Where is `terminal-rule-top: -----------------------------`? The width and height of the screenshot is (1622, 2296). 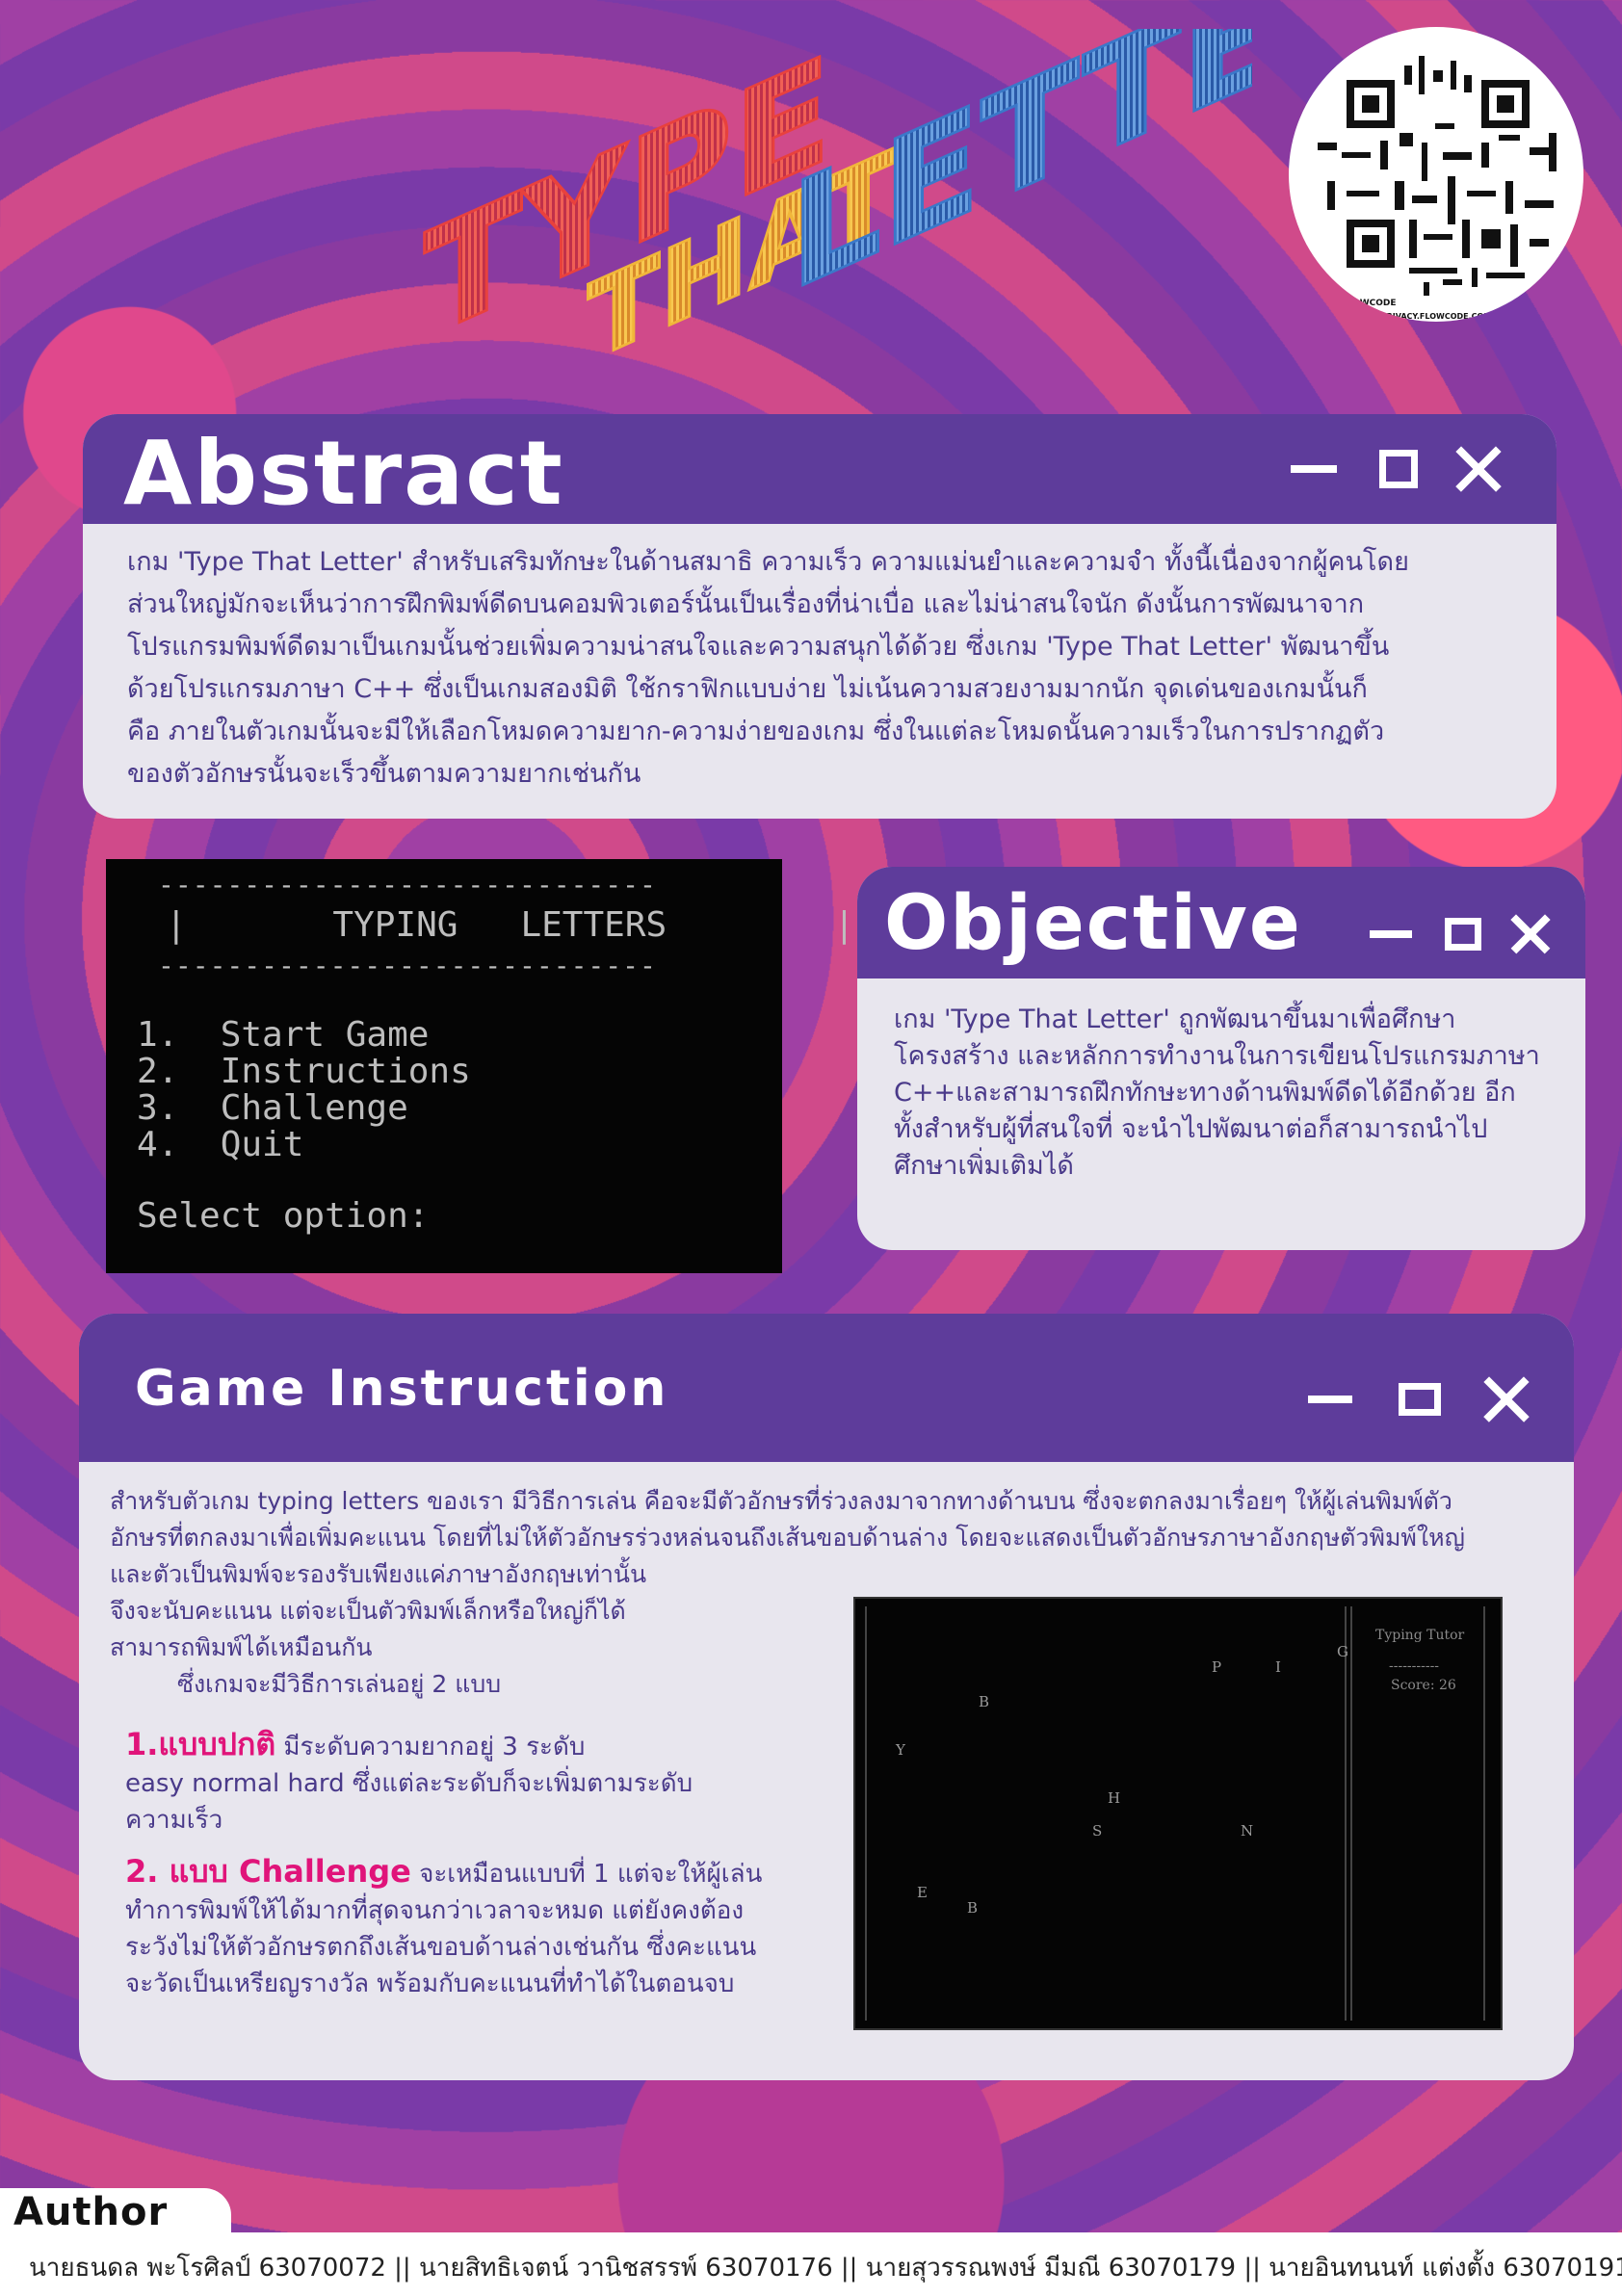 terminal-rule-top: ----------------------------- is located at coordinates (407, 884).